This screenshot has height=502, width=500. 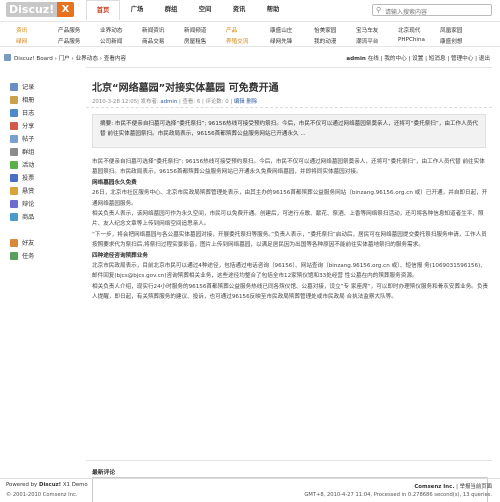 I want to click on search-icon: ⚲, so click(x=379, y=10).